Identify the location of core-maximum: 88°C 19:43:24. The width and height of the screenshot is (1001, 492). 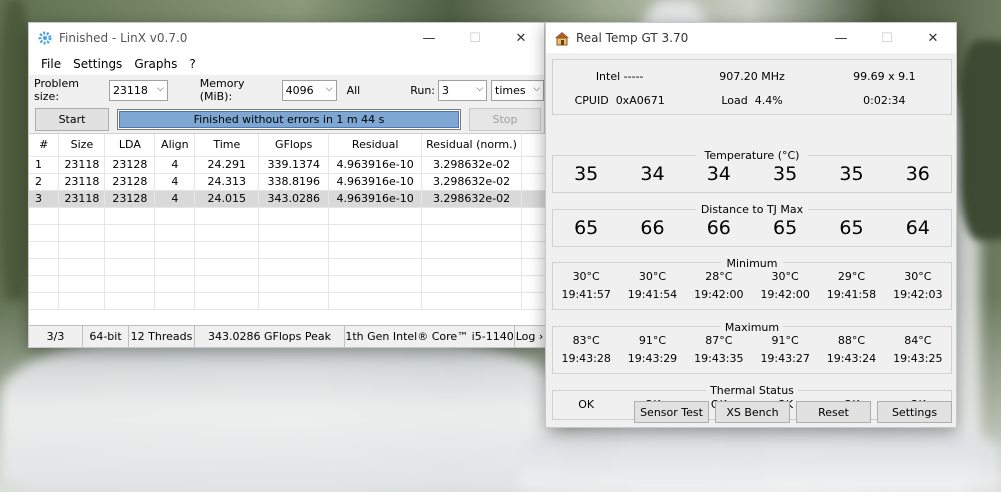
(851, 350).